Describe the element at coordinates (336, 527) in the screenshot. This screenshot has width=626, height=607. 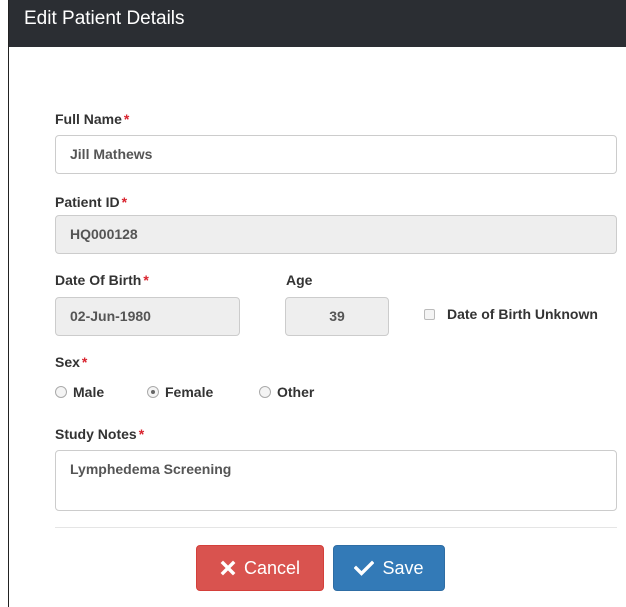
I see `footer-divider` at that location.